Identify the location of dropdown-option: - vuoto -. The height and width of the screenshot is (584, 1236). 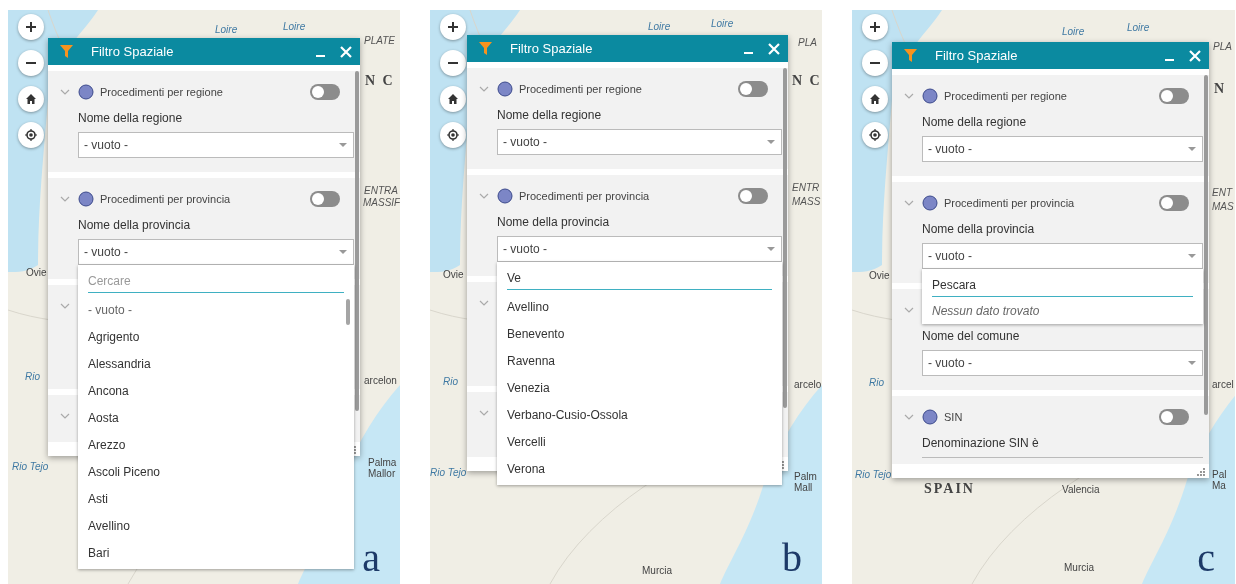
(216, 310).